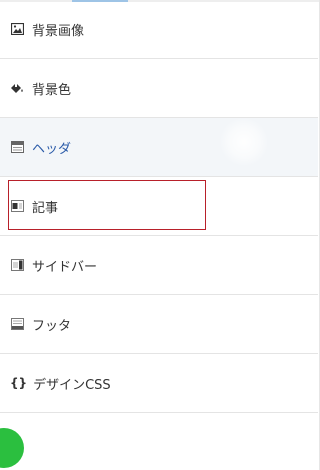 Image resolution: width=320 pixels, height=470 pixels. What do you see at coordinates (17, 147) in the screenshot?
I see `header-layout-icon` at bounding box center [17, 147].